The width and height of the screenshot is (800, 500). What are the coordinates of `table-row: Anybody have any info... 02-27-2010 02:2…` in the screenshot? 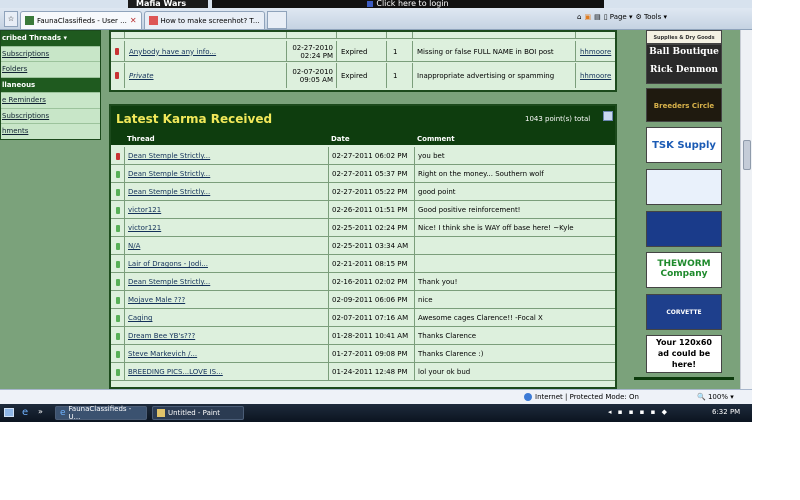 It's located at (363, 51).